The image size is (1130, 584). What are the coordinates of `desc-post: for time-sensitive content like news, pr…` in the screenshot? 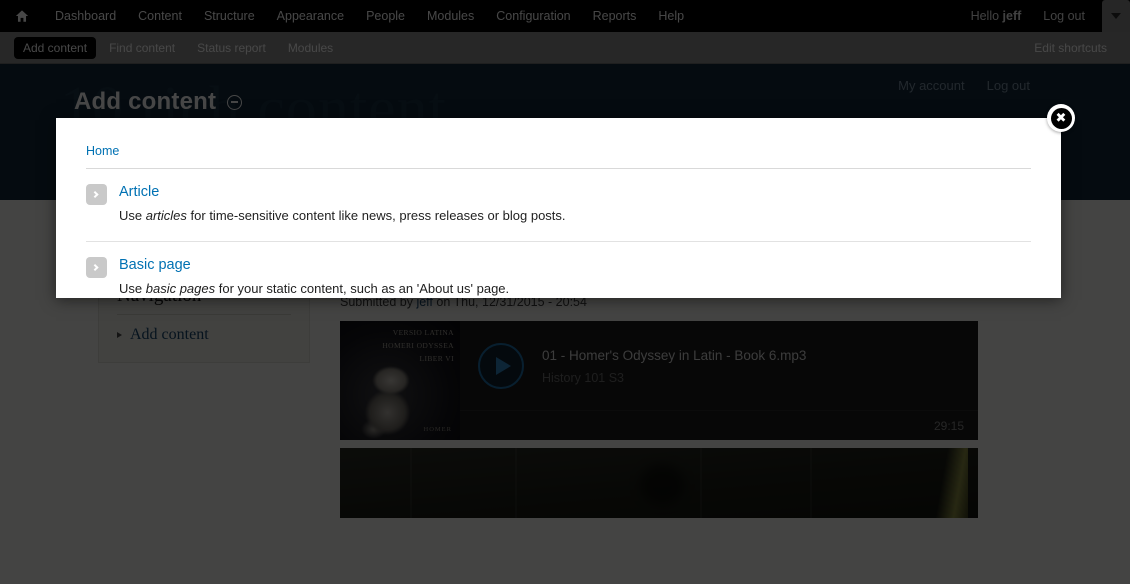 It's located at (376, 215).